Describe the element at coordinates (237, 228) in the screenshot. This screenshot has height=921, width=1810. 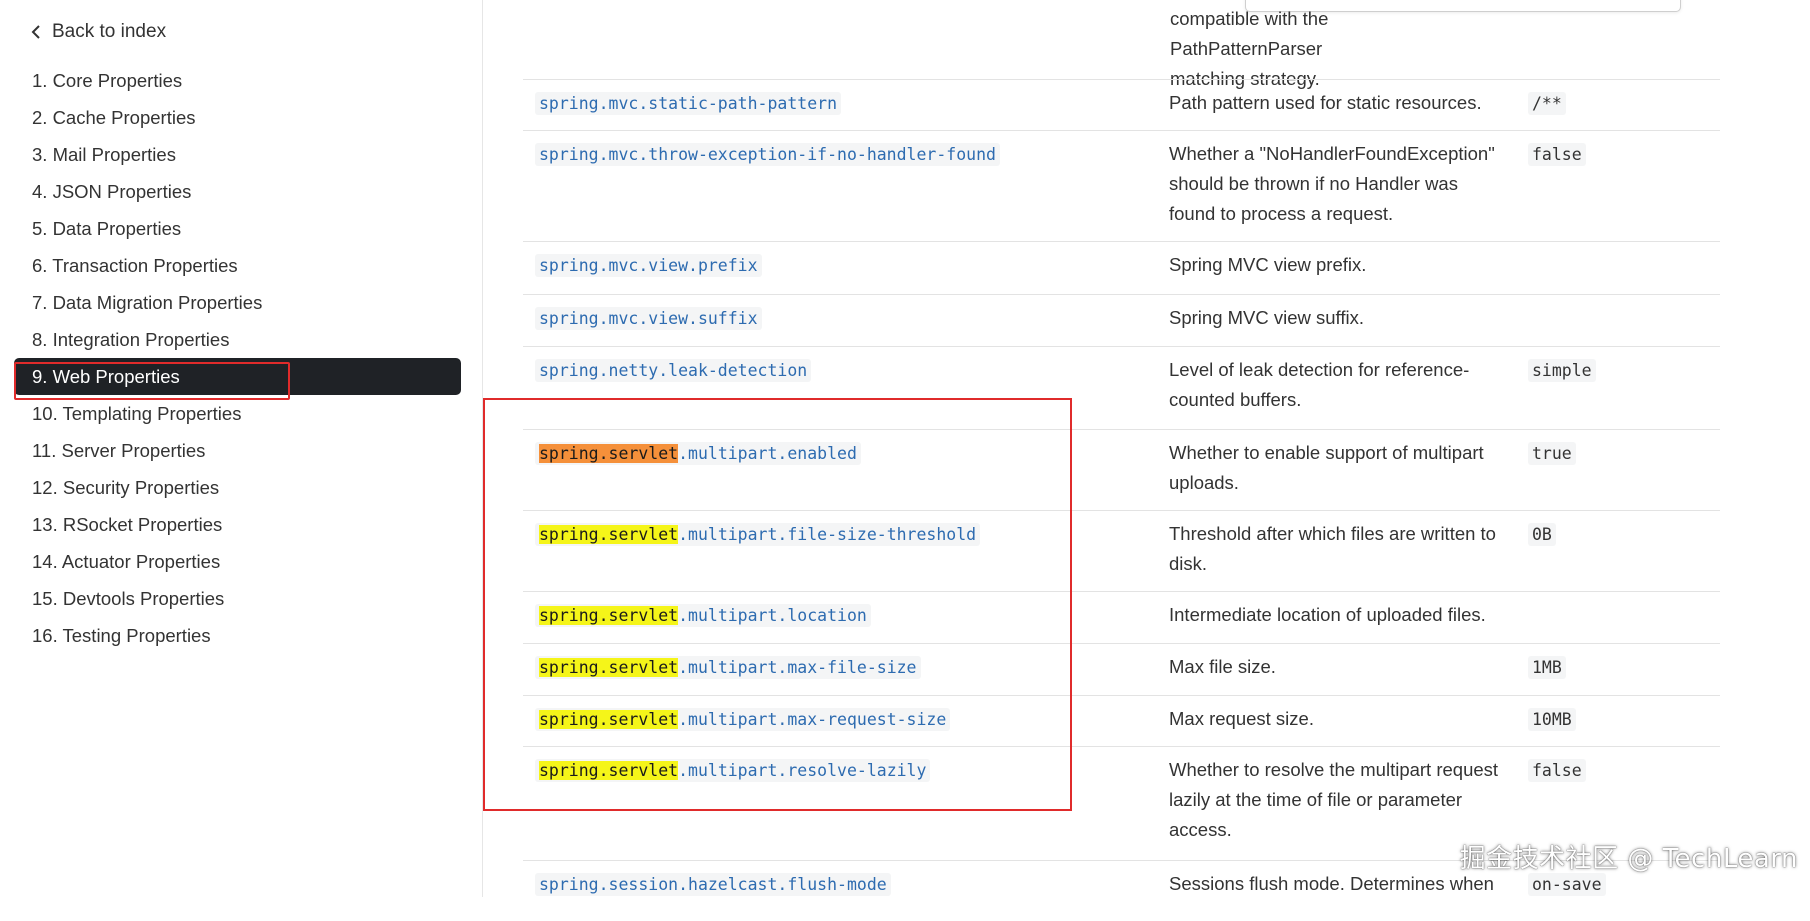
I see `sidebar-item-data: 5. Data Properties` at that location.